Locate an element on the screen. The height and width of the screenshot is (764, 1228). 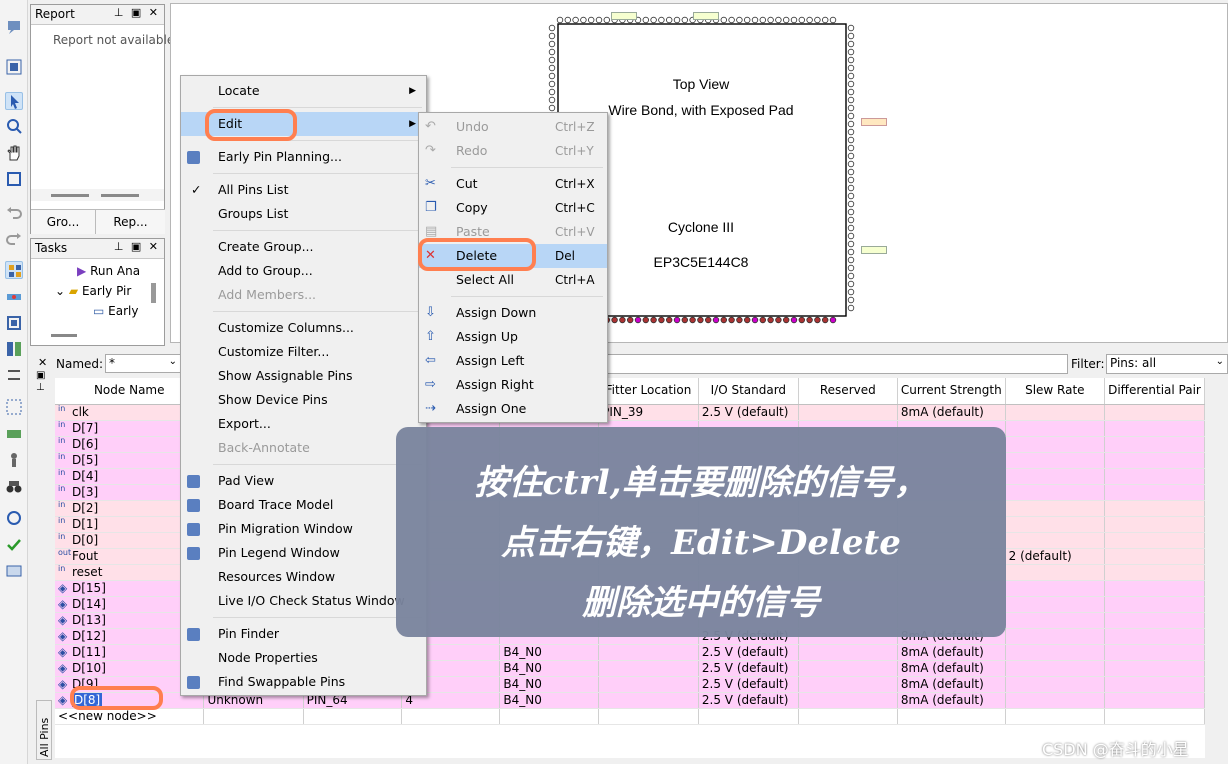
menu-item-pin-legend-window: Pin Legend Window is located at coordinates (303, 553).